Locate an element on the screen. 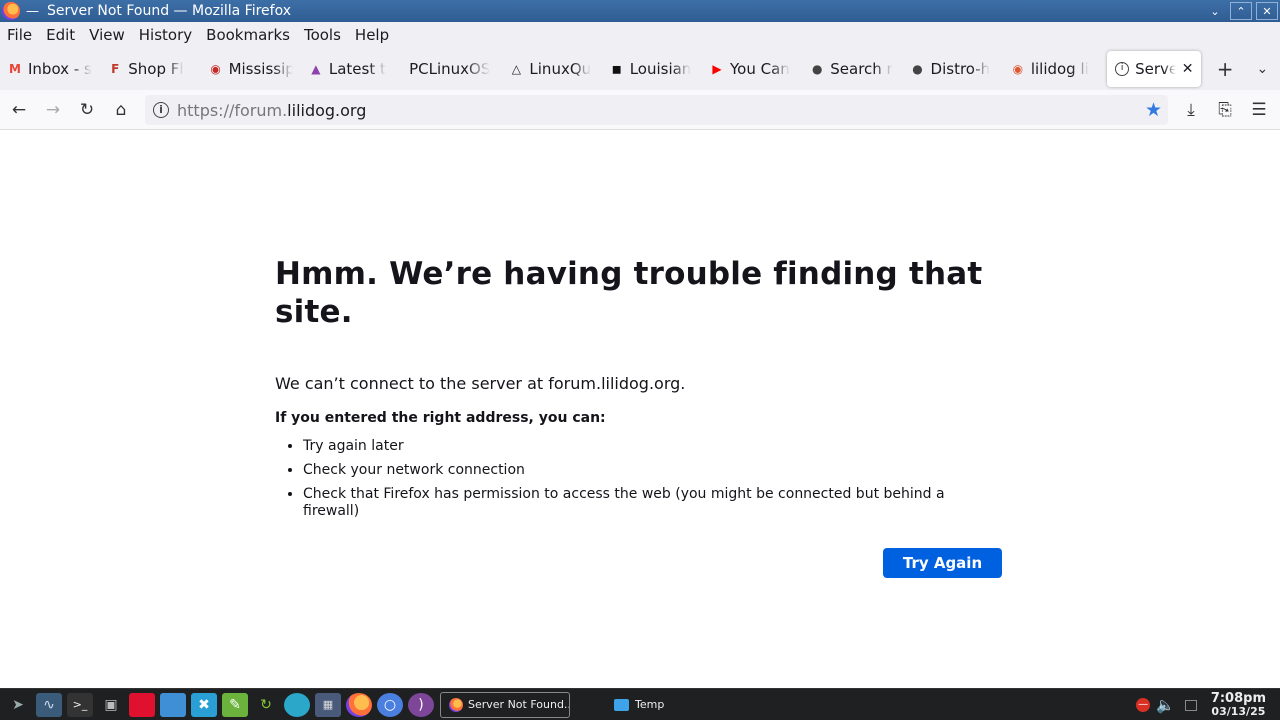  tab-search: ● Search r is located at coordinates (852, 69).